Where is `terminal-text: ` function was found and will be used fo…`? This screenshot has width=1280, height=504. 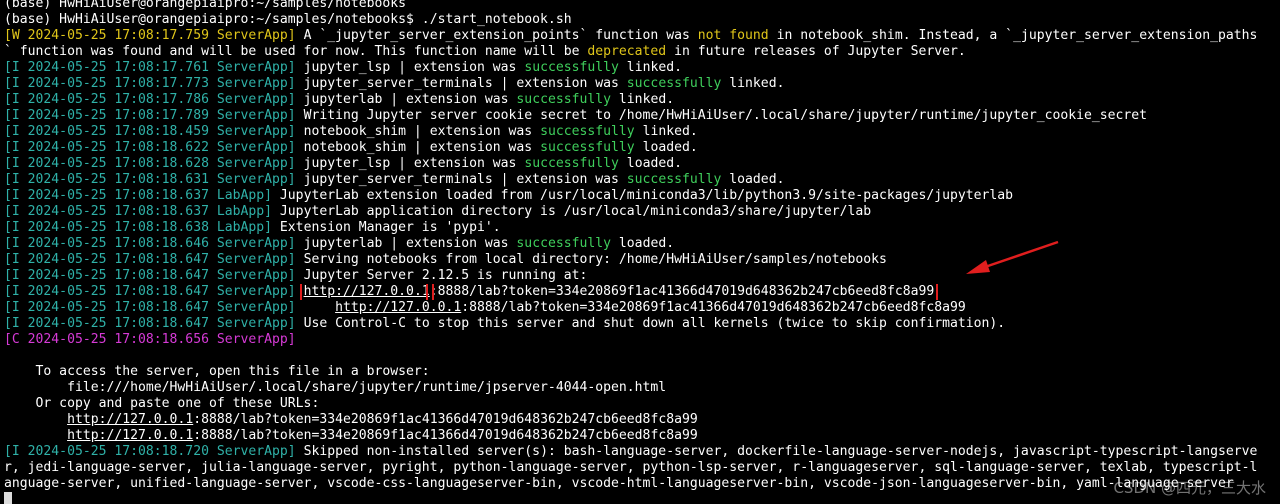
terminal-text: ` function was found and will be used fo… is located at coordinates (296, 51).